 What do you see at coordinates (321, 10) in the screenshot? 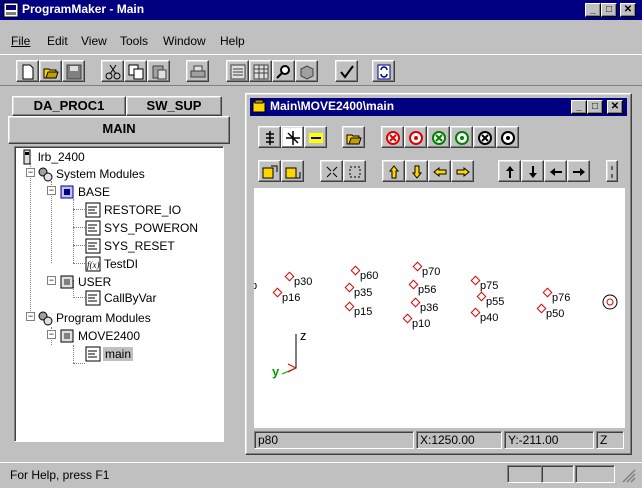
I see `app-titlebar: ProgramMaker - Main _ □ ✕` at bounding box center [321, 10].